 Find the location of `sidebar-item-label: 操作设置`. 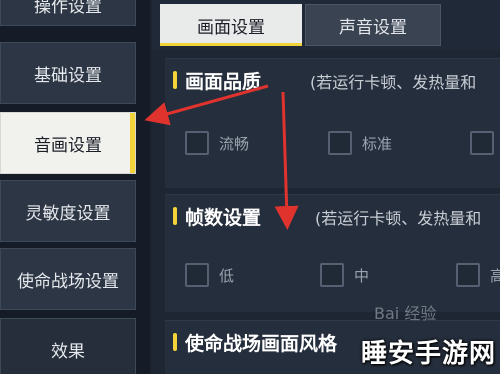

sidebar-item-label: 操作设置 is located at coordinates (68, 8).